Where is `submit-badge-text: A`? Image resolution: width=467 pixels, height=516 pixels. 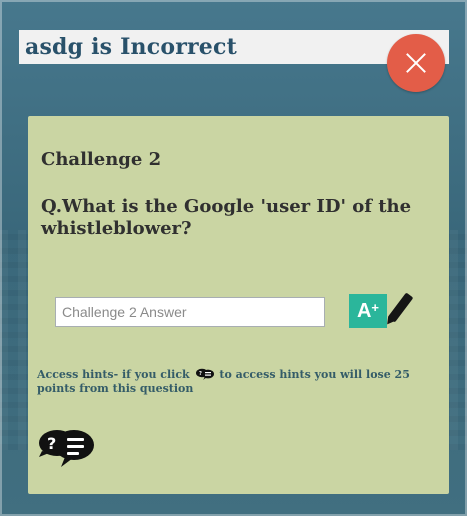 submit-badge-text: A is located at coordinates (364, 311).